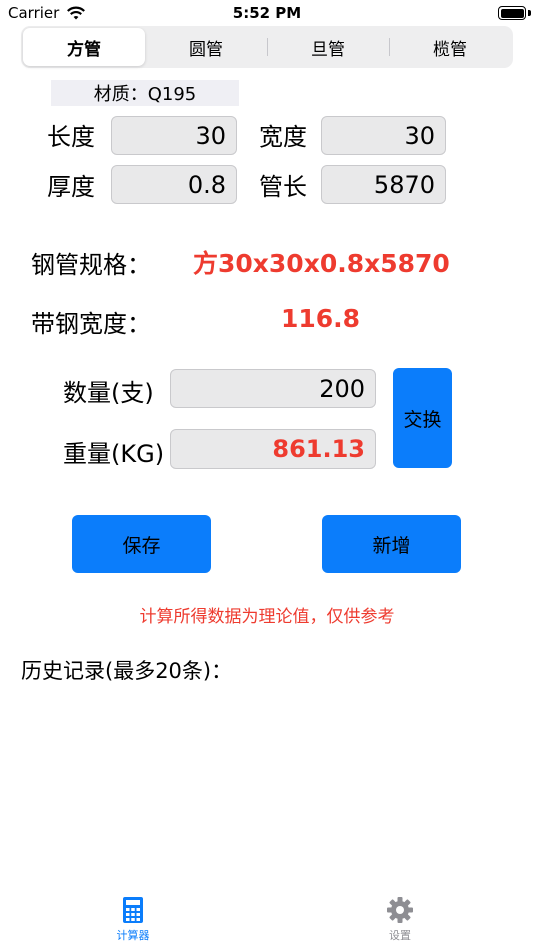 The image size is (534, 950). Describe the element at coordinates (512, 13) in the screenshot. I see `battery-icon` at that location.